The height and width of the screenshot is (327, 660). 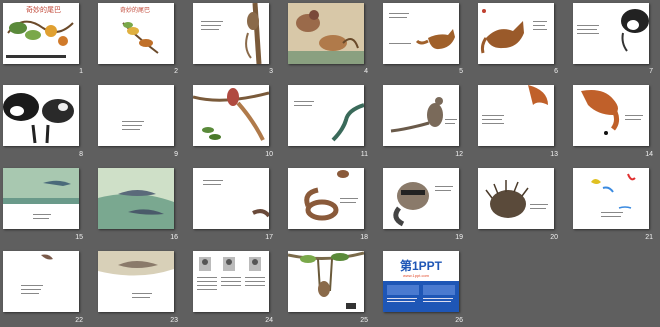 I want to click on slide-number: 12, so click(x=459, y=154).